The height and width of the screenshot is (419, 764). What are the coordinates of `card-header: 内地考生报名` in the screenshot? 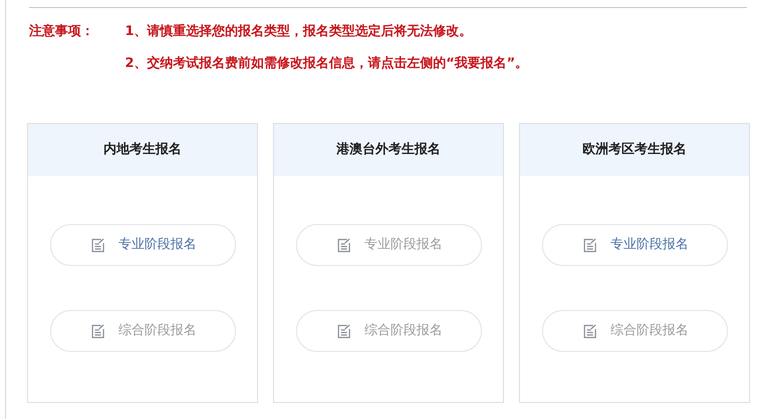 It's located at (142, 150).